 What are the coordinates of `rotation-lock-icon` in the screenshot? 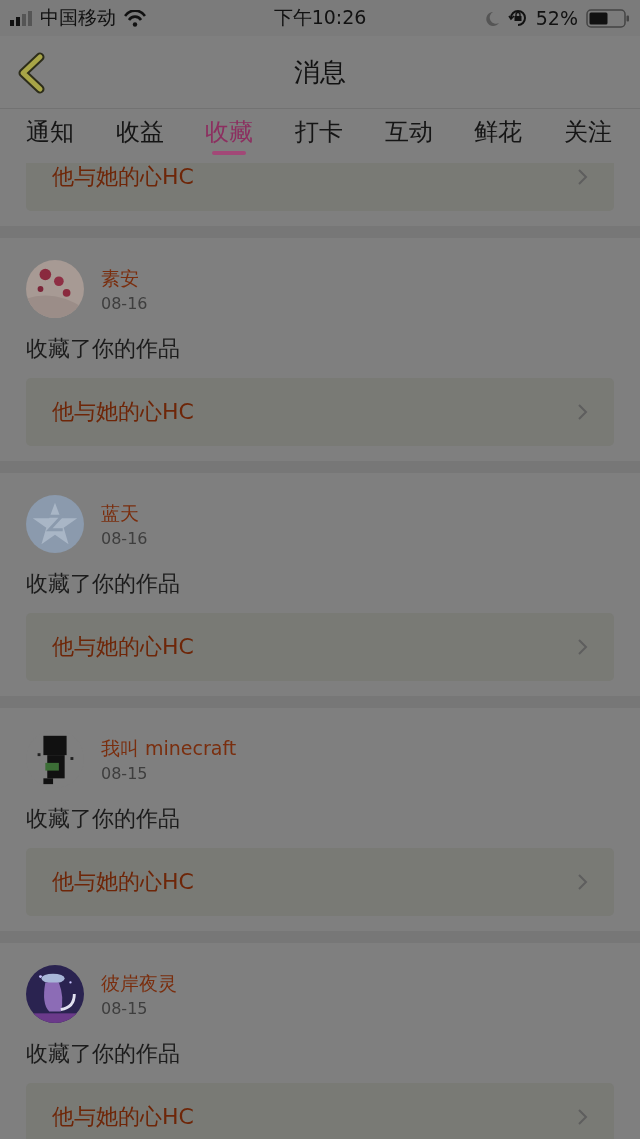 It's located at (517, 18).